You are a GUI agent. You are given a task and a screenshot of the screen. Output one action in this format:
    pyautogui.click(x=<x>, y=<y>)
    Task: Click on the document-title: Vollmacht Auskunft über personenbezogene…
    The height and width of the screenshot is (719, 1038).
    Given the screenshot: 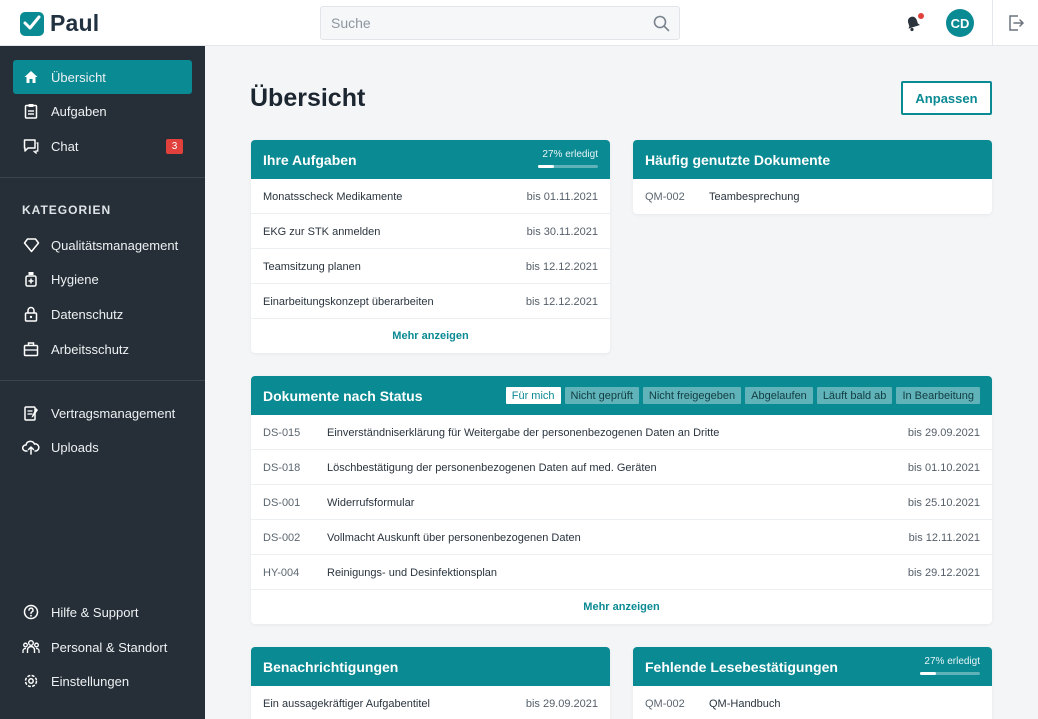 What is the action you would take?
    pyautogui.click(x=454, y=538)
    